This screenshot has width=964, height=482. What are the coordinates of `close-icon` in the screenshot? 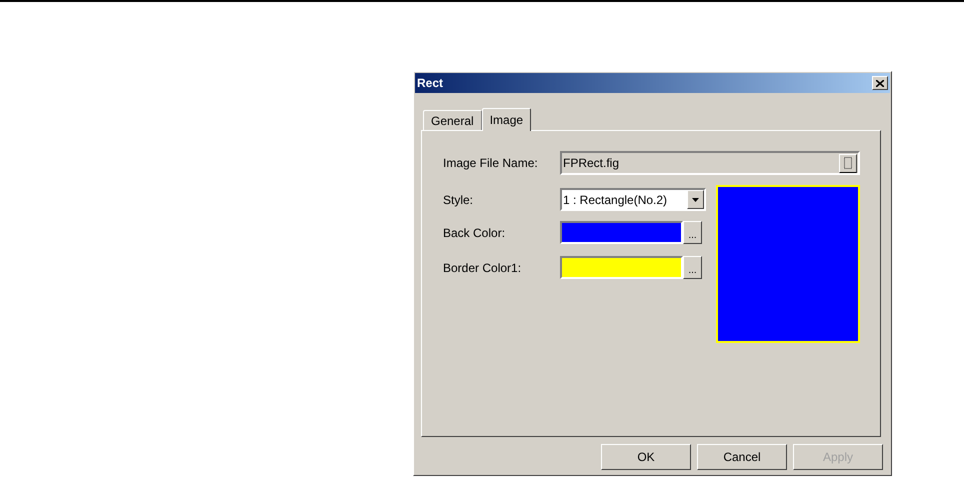 It's located at (880, 83).